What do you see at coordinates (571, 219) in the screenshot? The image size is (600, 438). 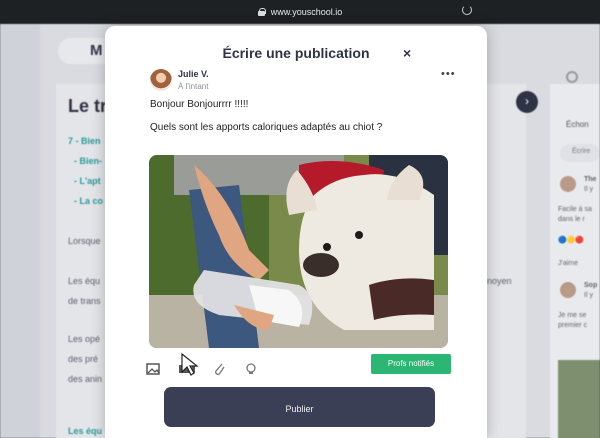 I see `post-text: dans le r` at bounding box center [571, 219].